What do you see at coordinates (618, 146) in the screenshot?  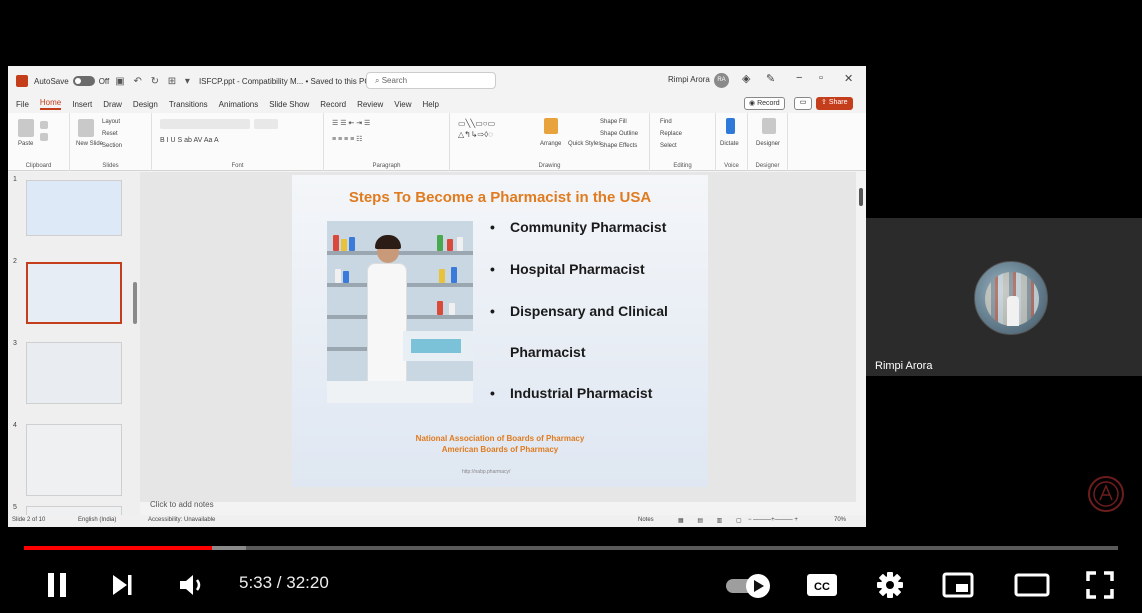 I see `shape-effects-button: Shape Effects` at bounding box center [618, 146].